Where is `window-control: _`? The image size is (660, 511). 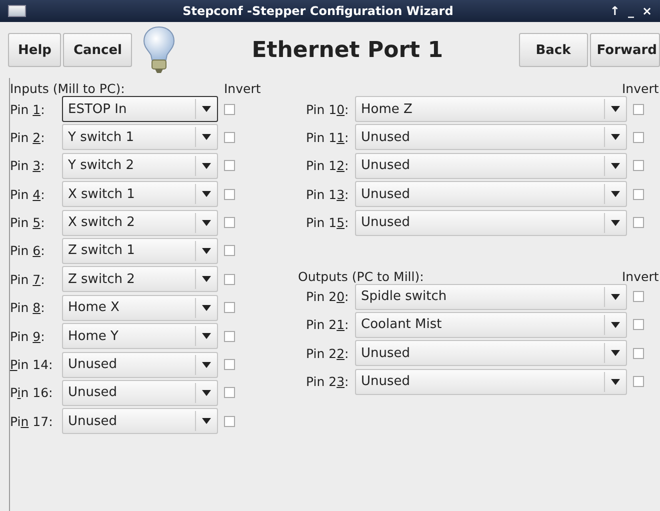 window-control: _ is located at coordinates (631, 11).